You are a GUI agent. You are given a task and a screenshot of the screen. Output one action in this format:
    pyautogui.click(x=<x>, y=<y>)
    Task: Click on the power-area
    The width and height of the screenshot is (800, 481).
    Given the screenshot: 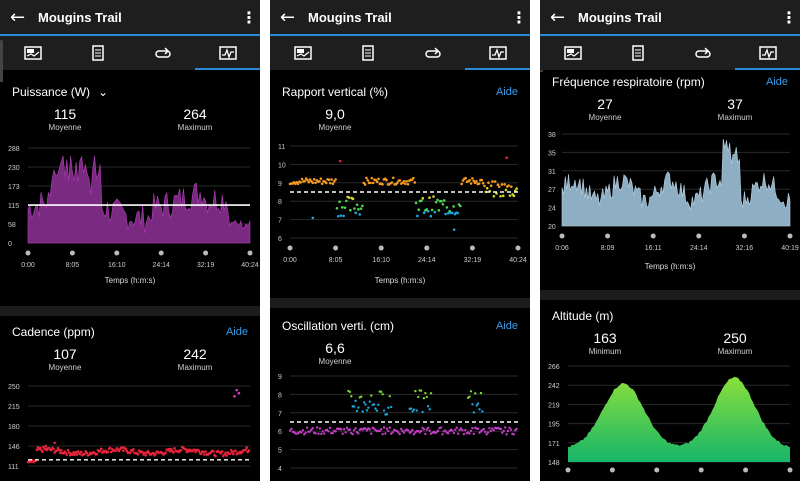 What is the action you would take?
    pyautogui.click(x=139, y=199)
    